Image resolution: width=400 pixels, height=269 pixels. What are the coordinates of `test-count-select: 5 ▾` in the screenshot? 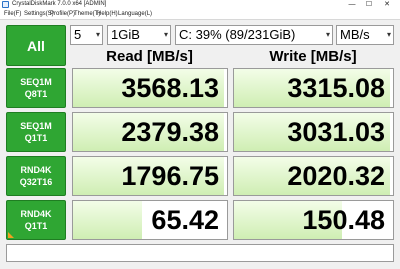 It's located at (86, 35).